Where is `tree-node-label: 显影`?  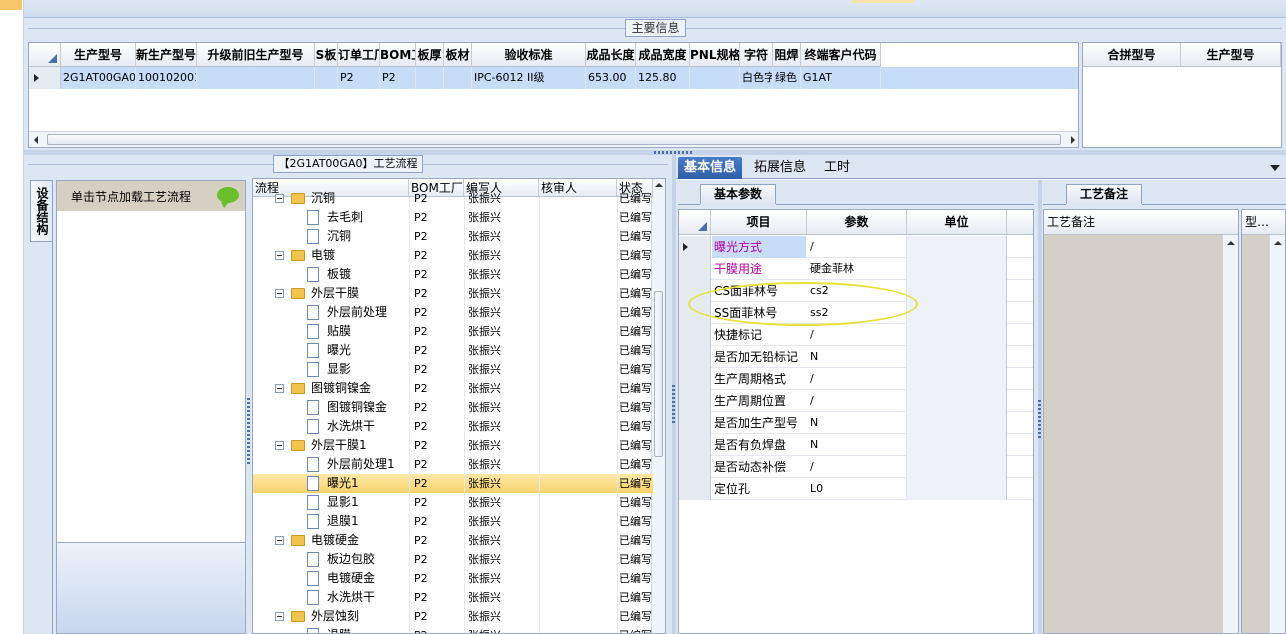 tree-node-label: 显影 is located at coordinates (372, 369).